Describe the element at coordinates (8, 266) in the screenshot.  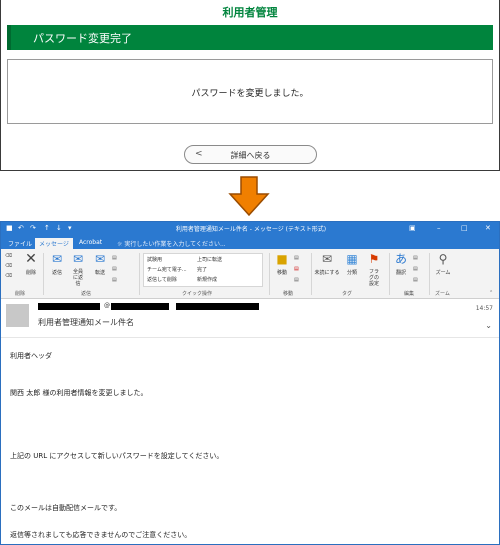
I see `cleanup-icon: ⌫` at that location.